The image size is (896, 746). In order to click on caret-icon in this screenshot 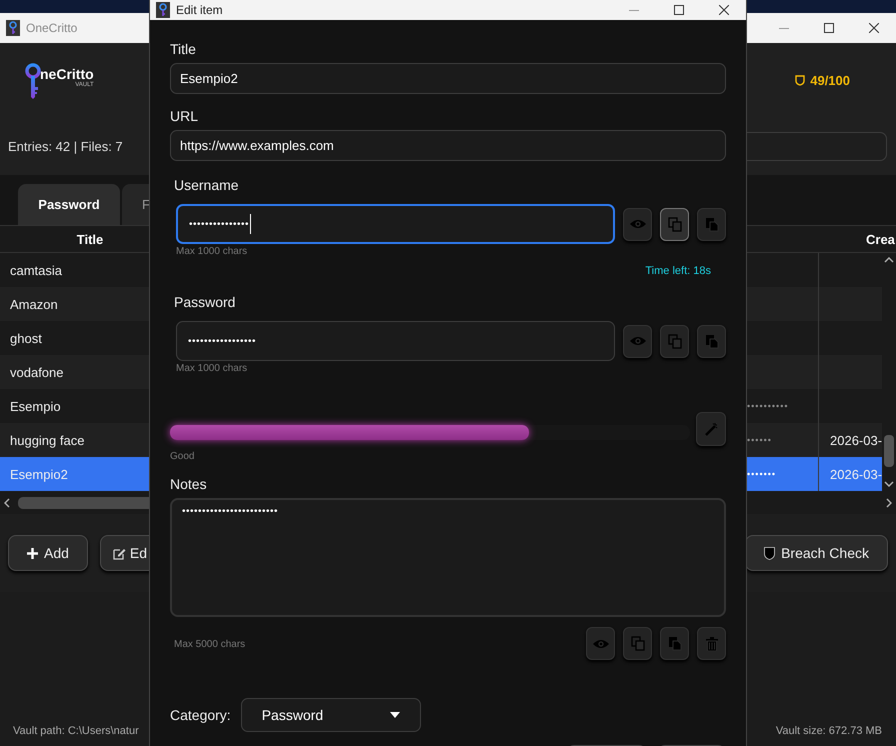, I will do `click(395, 715)`.